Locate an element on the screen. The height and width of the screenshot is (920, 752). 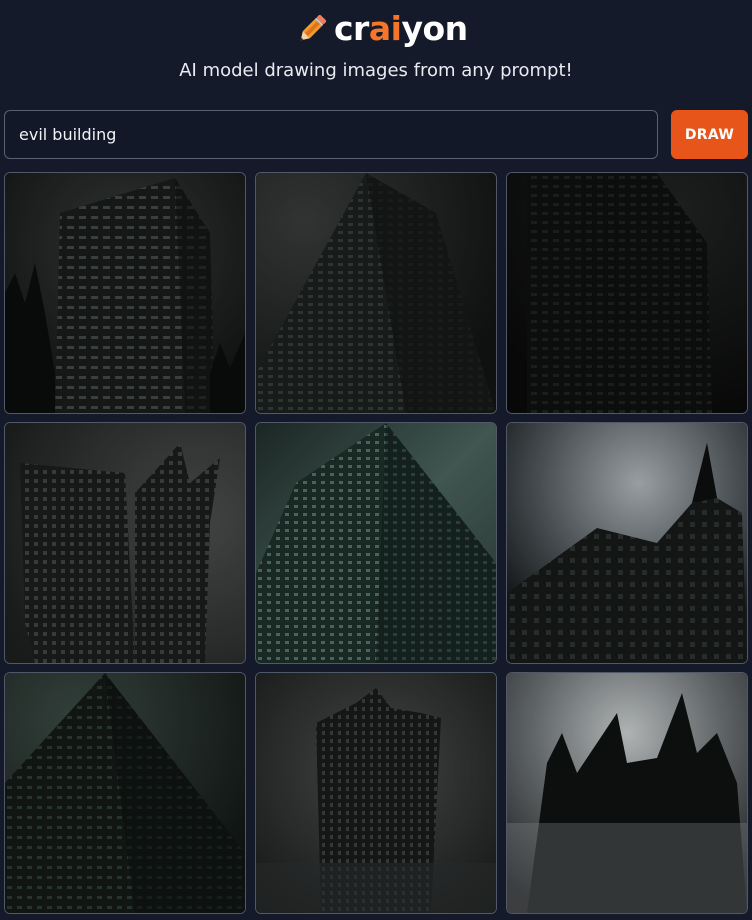
logo-text: craiyon is located at coordinates (401, 28).